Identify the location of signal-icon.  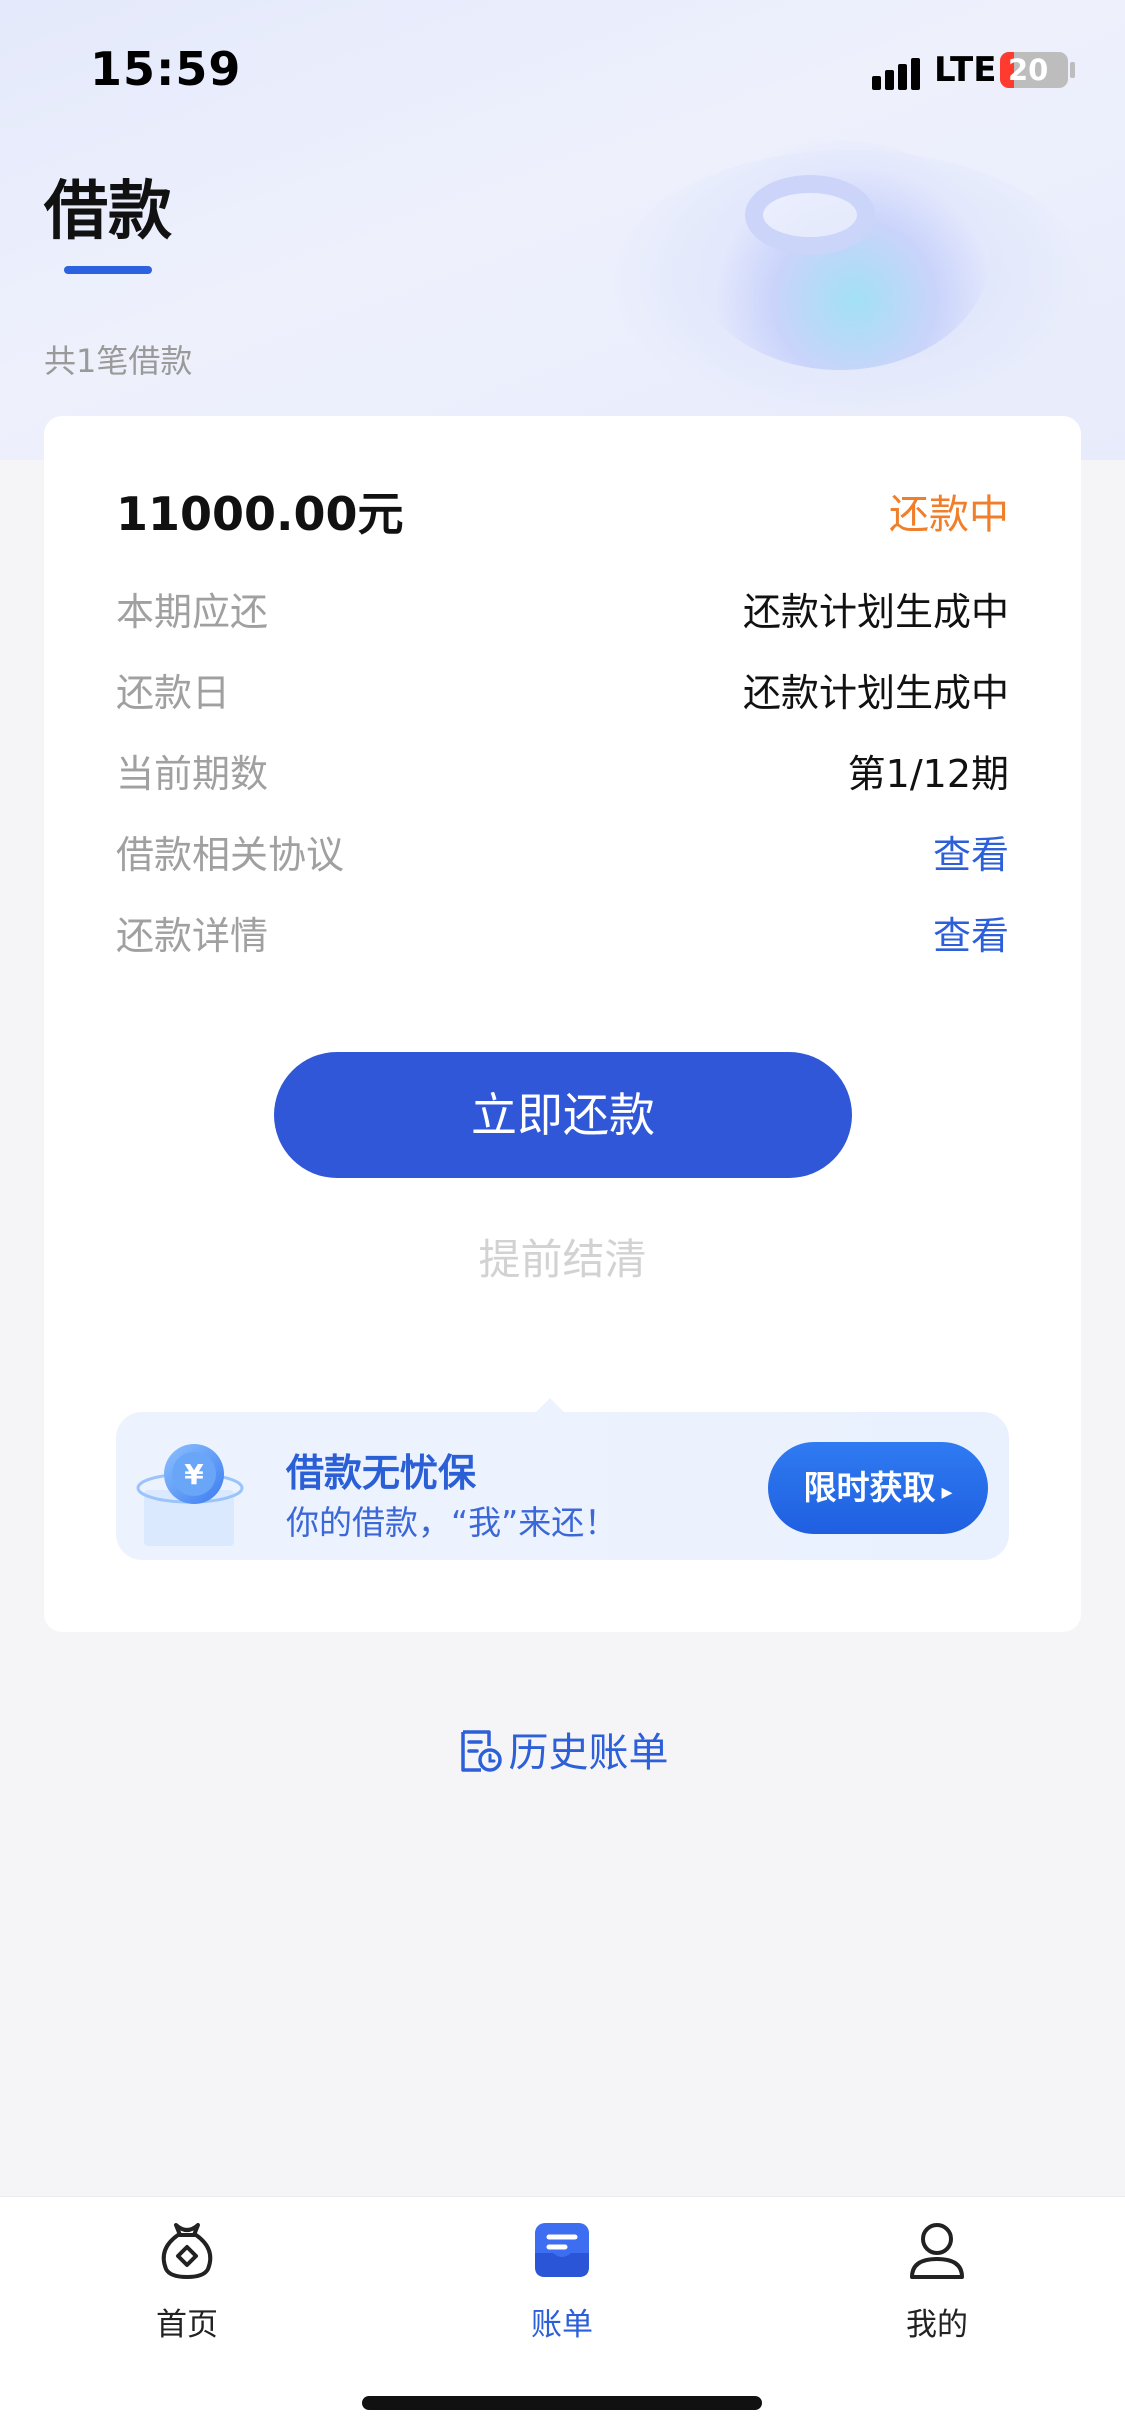
(898, 73).